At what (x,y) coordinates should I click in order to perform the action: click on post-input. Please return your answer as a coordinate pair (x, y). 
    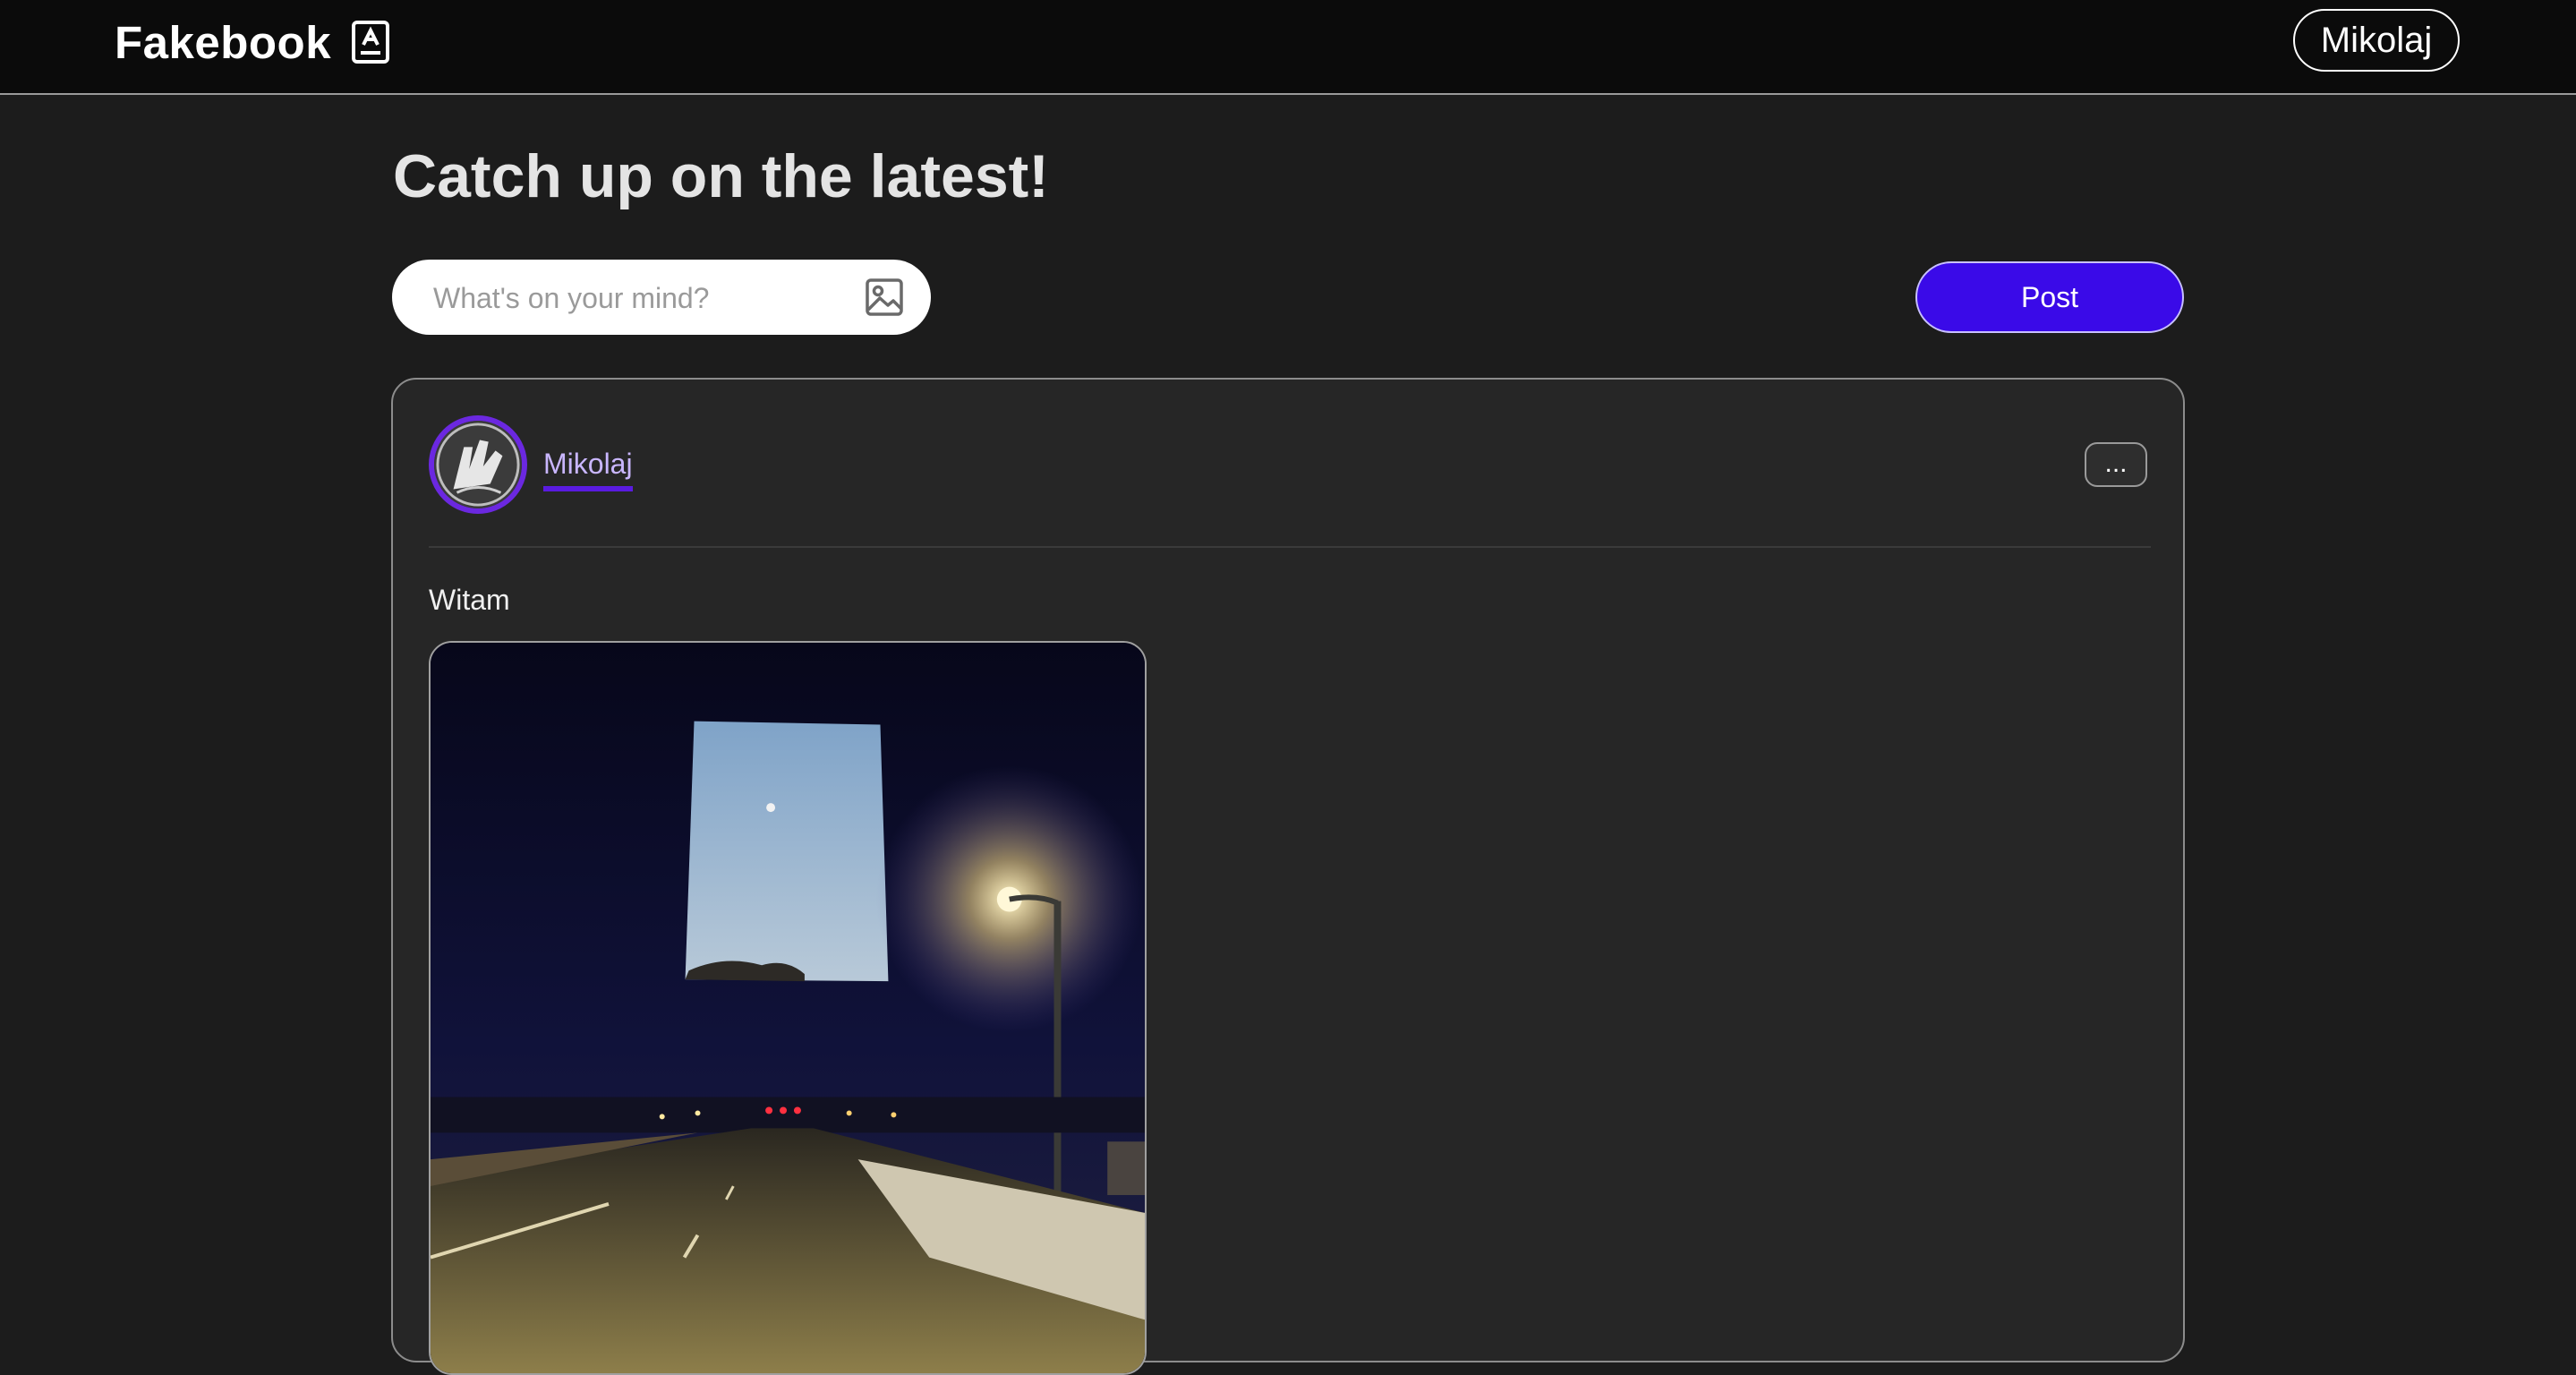
    Looking at the image, I should click on (639, 298).